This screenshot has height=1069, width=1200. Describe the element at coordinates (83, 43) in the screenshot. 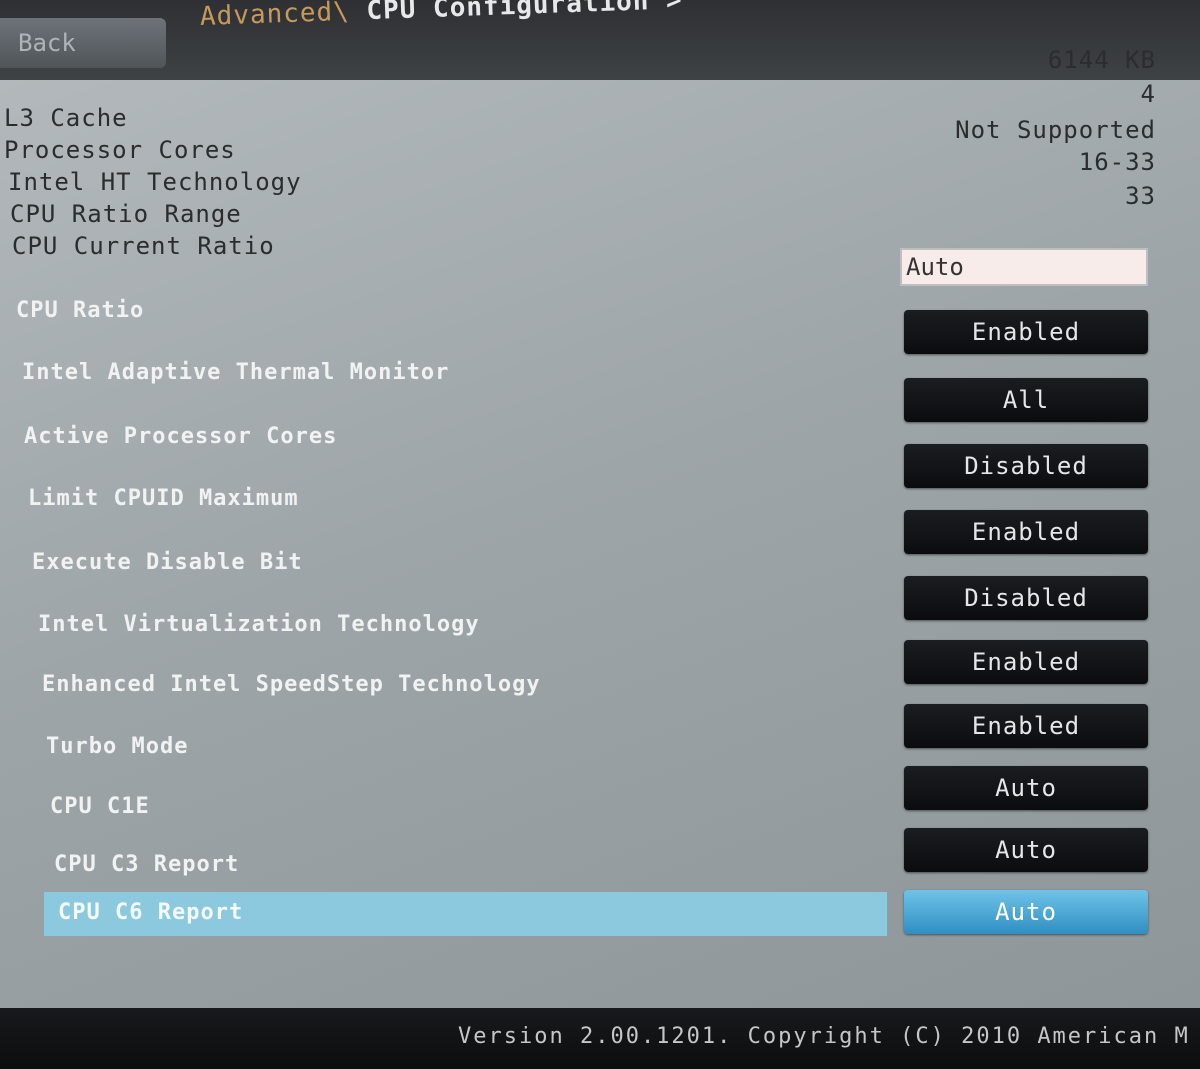

I see `back-button: Back` at that location.